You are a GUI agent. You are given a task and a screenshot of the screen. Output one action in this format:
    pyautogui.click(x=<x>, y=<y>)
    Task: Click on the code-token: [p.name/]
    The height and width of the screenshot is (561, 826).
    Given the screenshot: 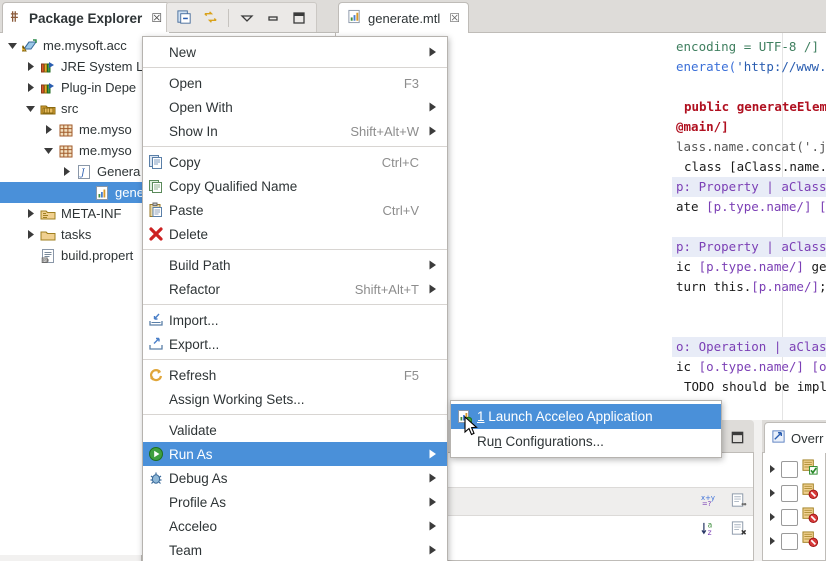 What is the action you would take?
    pyautogui.click(x=785, y=286)
    